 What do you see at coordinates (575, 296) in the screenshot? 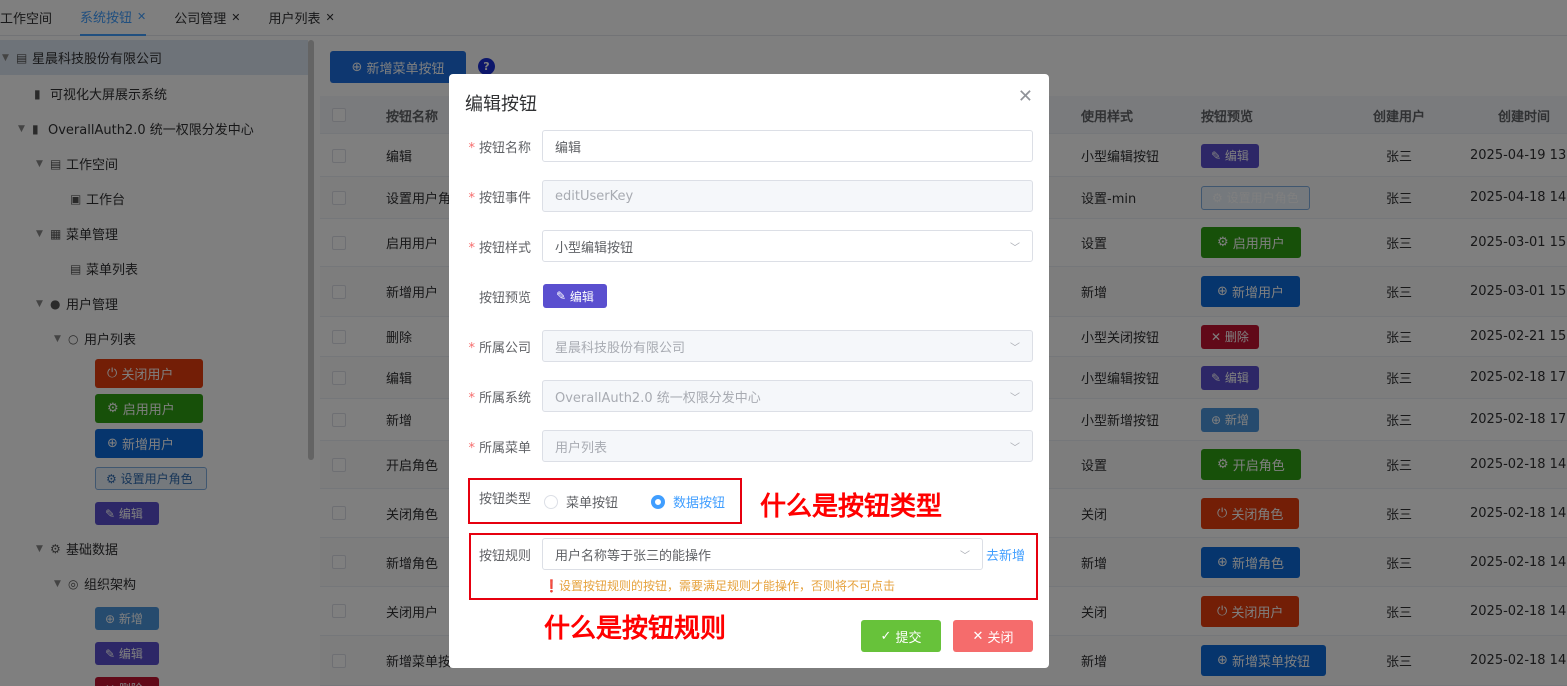
I see `preview-edit-button: ✎ 编辑` at bounding box center [575, 296].